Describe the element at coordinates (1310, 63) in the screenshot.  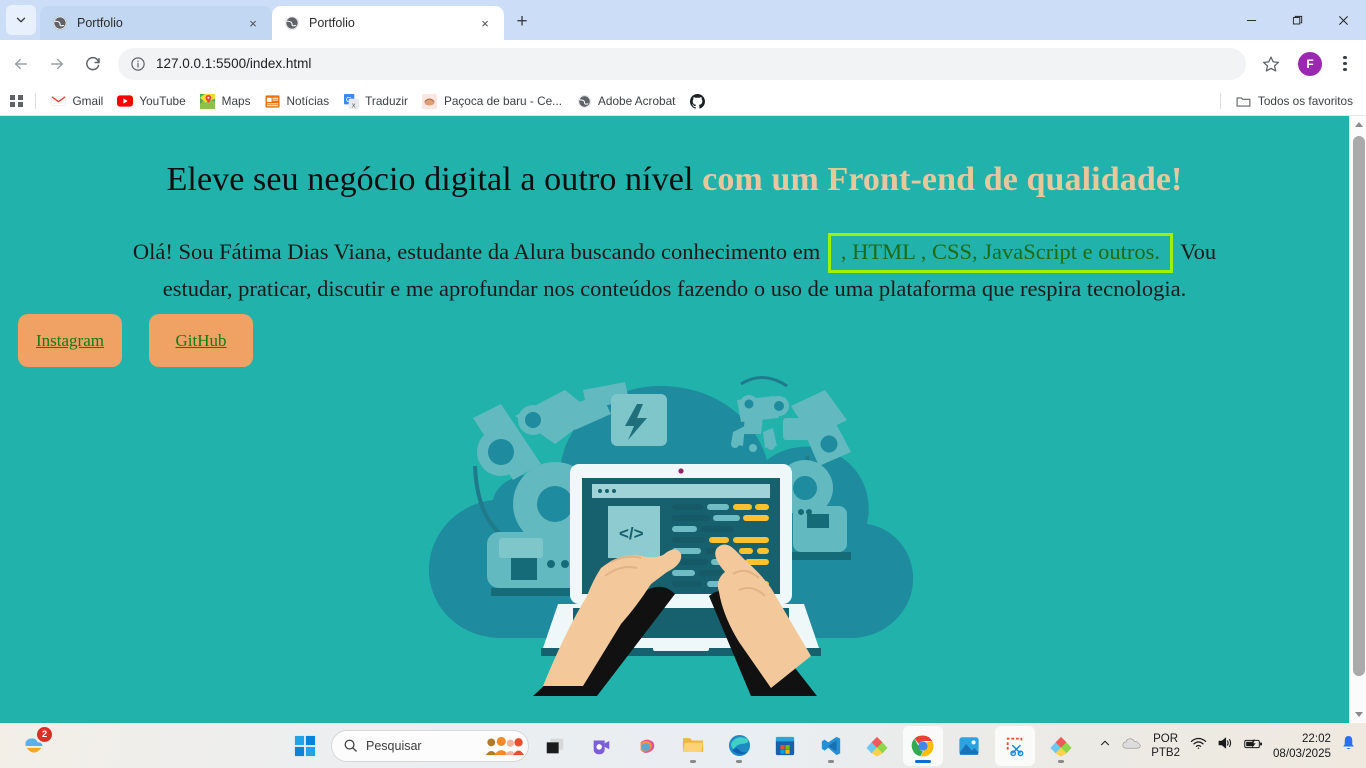
I see `profile-avatar: F` at that location.